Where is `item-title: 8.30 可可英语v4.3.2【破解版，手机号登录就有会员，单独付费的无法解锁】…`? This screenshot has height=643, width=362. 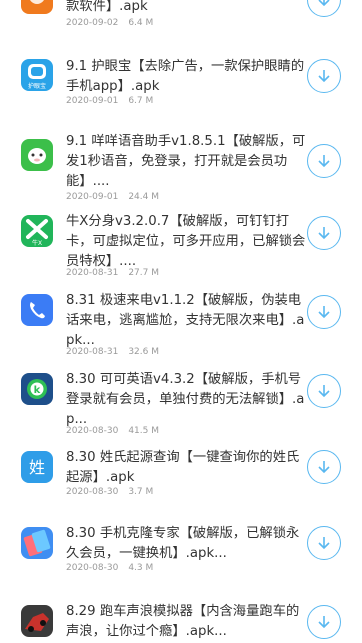 item-title: 8.30 可可英语v4.3.2【破解版，手机号登录就有会员，单独付费的无法解锁】… is located at coordinates (185, 399).